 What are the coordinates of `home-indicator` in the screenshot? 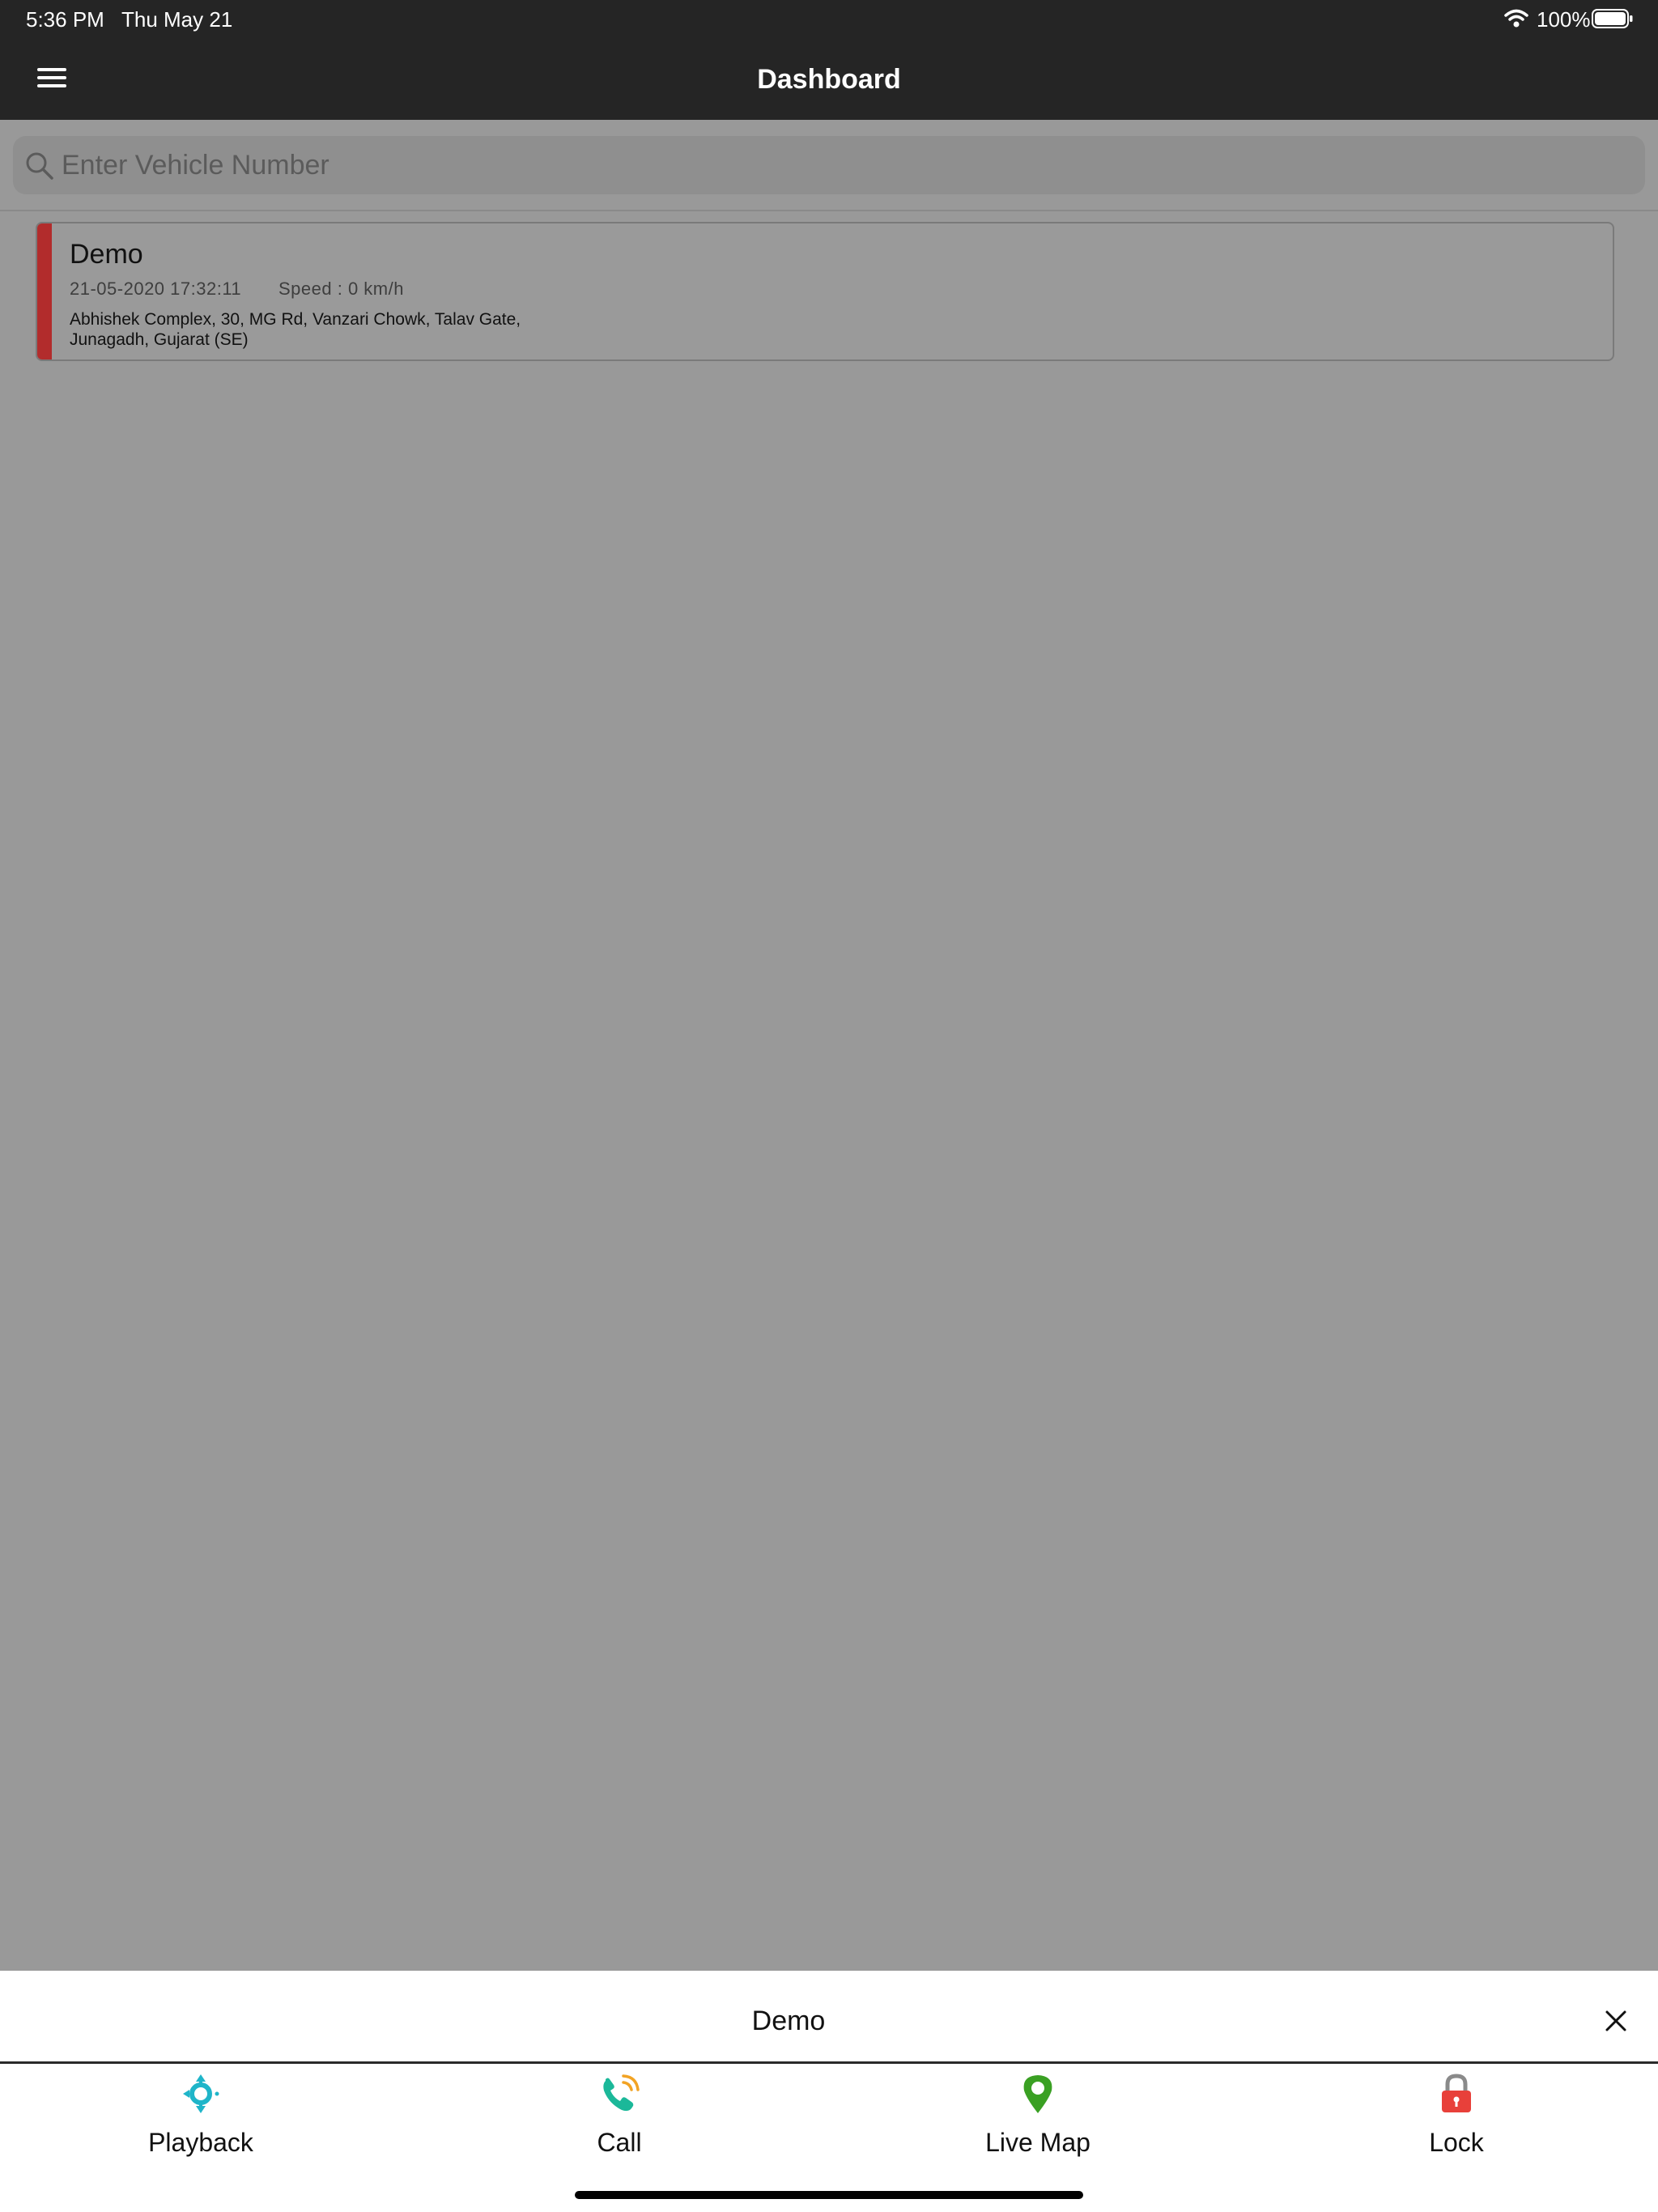 It's located at (829, 2195).